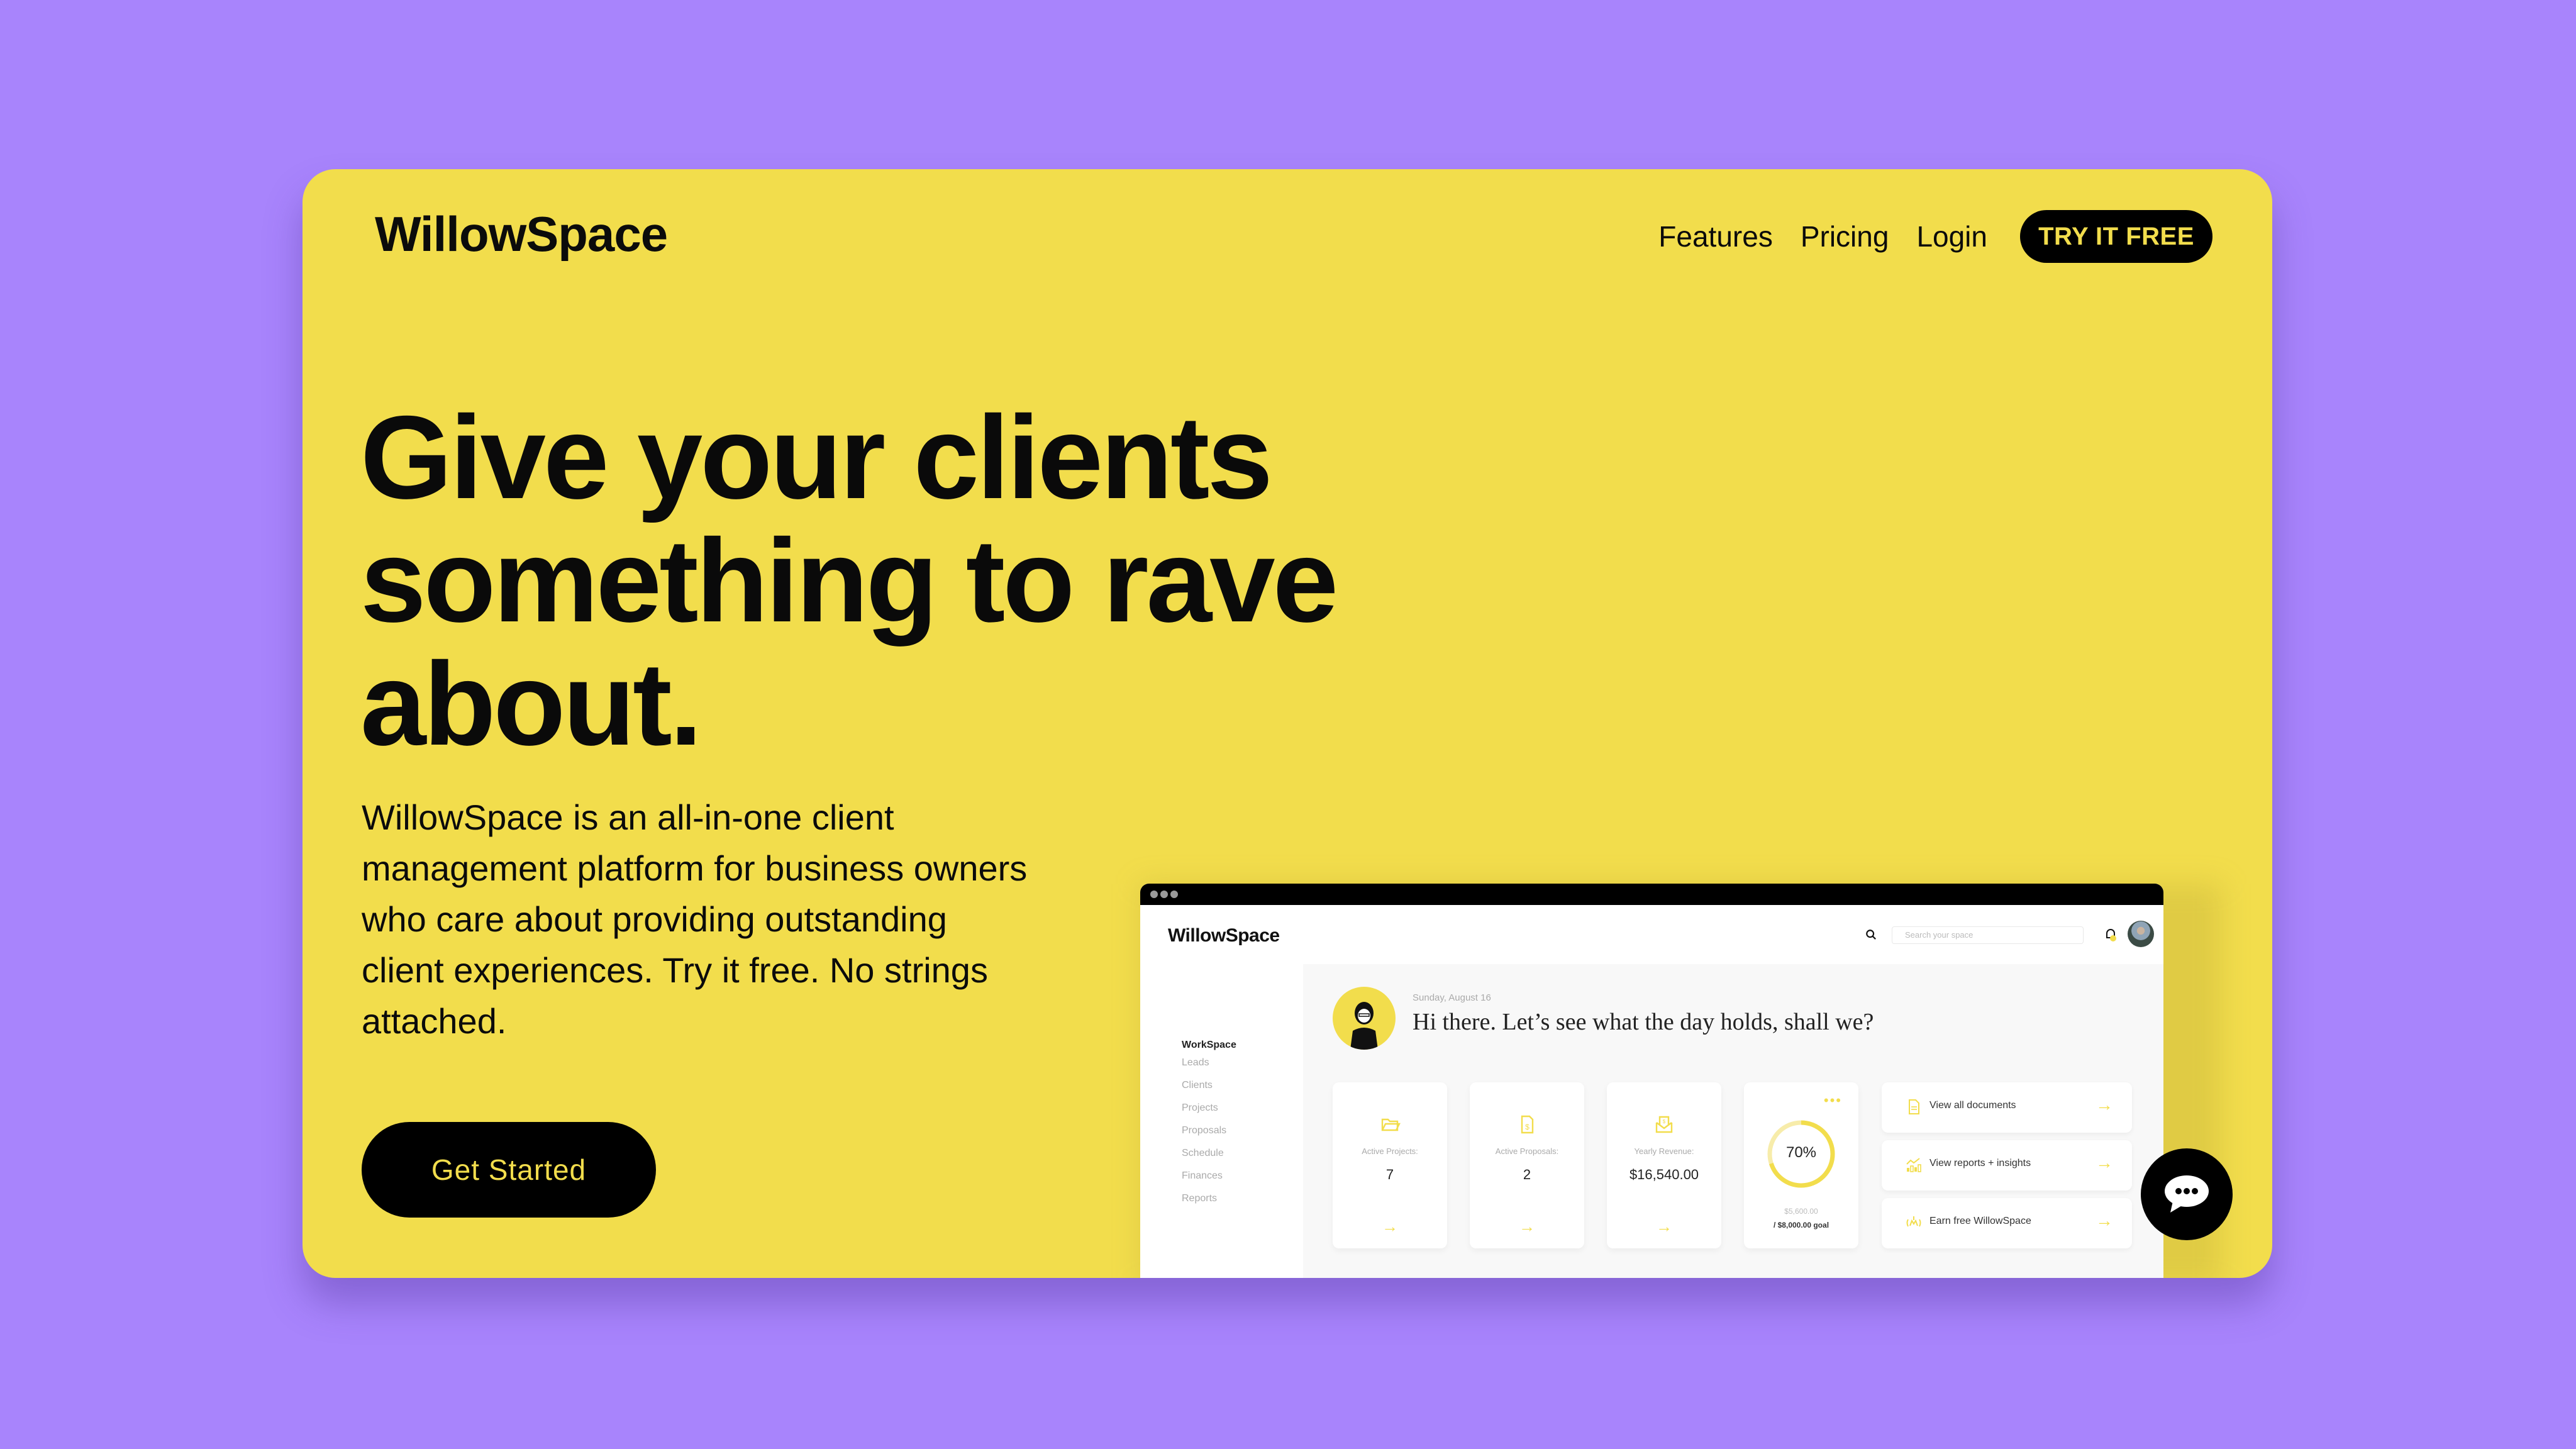 This screenshot has height=1449, width=2576. I want to click on chart-icon, so click(1913, 1165).